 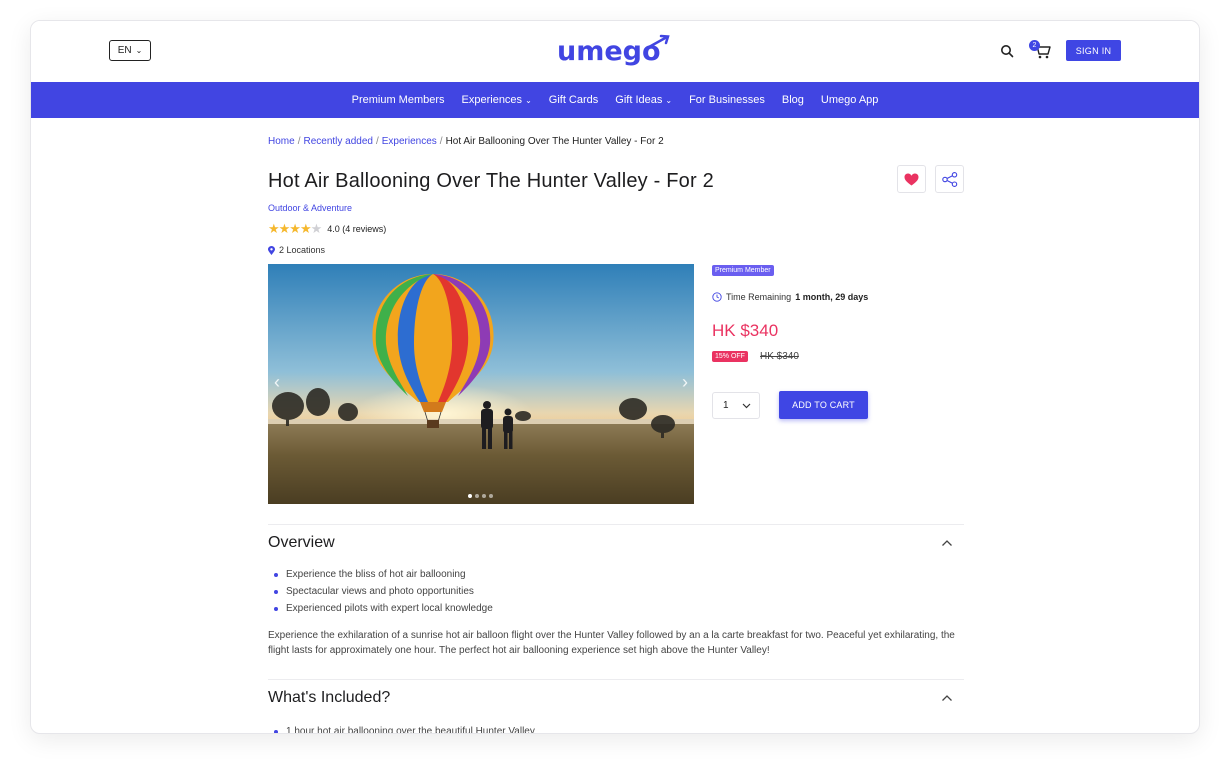 I want to click on product-category-link: Outdoor & Adventure, so click(x=310, y=208).